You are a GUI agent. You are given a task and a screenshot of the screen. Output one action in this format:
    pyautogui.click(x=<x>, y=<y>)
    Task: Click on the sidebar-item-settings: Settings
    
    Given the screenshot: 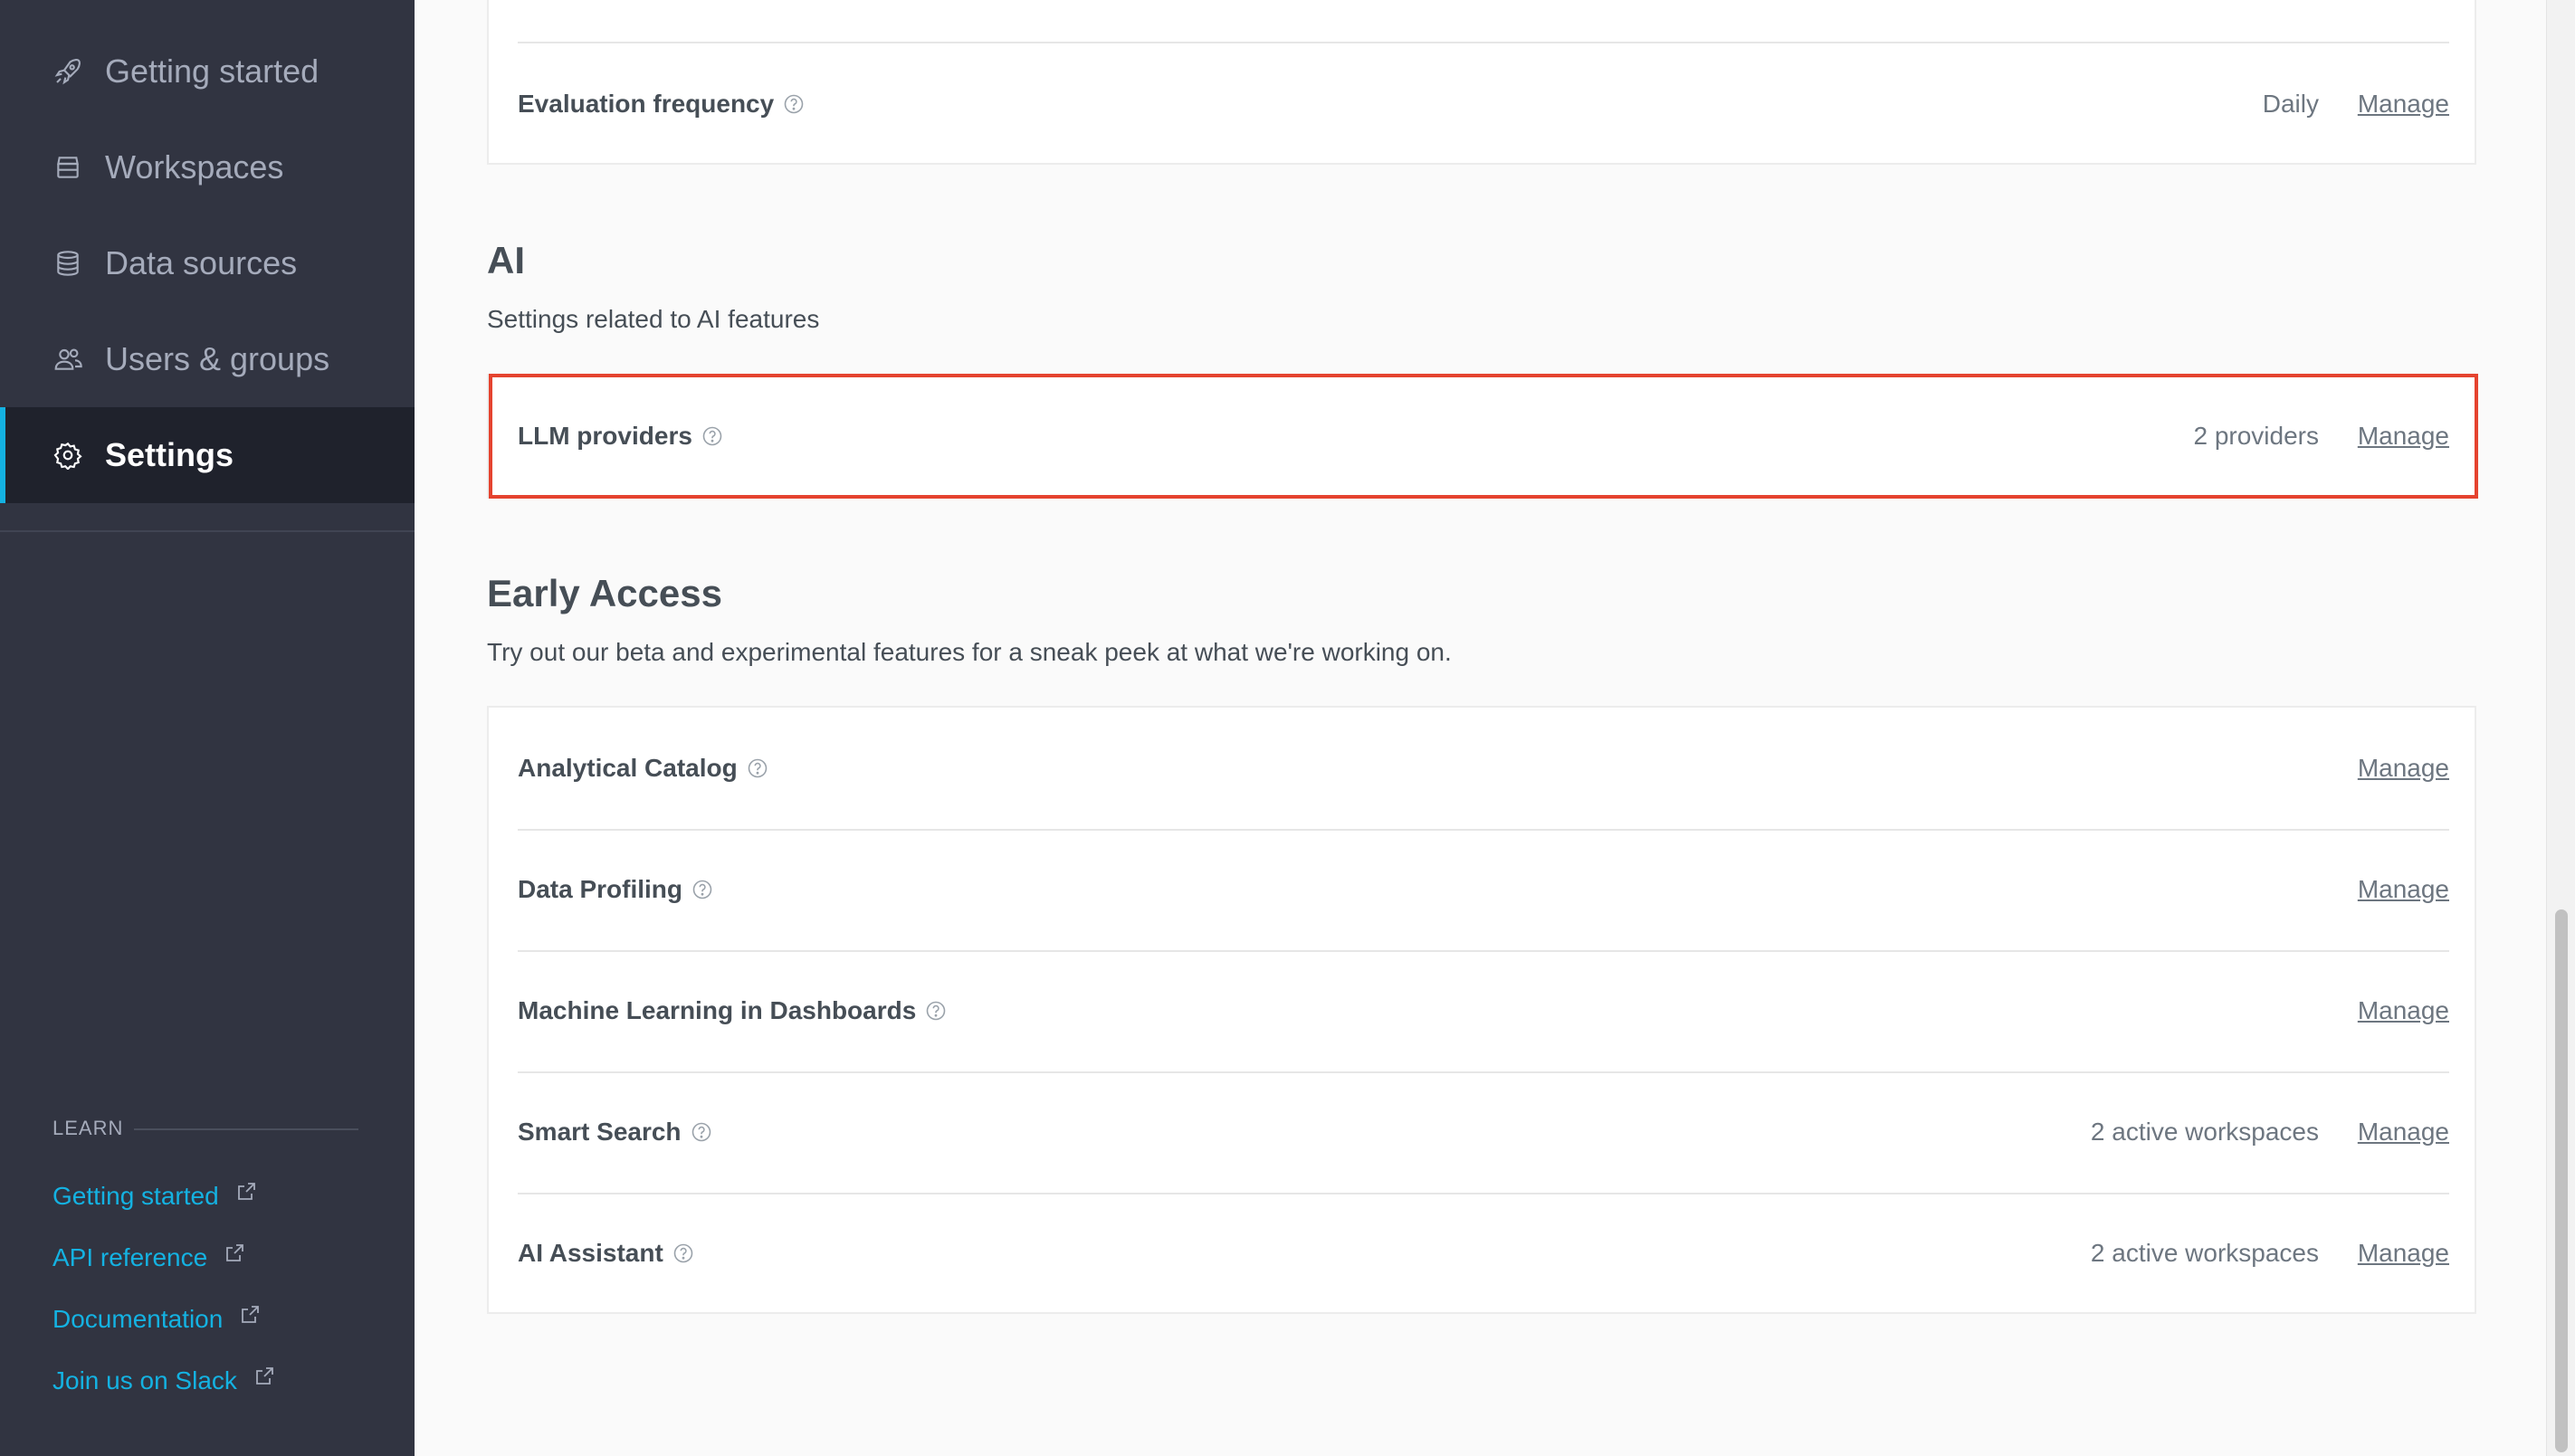 What is the action you would take?
    pyautogui.click(x=208, y=455)
    